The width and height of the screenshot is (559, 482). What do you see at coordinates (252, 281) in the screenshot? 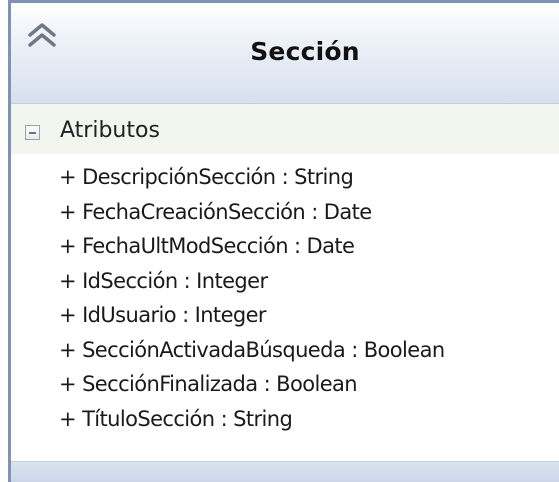
I see `attribute-item: + IdSección : Integer` at bounding box center [252, 281].